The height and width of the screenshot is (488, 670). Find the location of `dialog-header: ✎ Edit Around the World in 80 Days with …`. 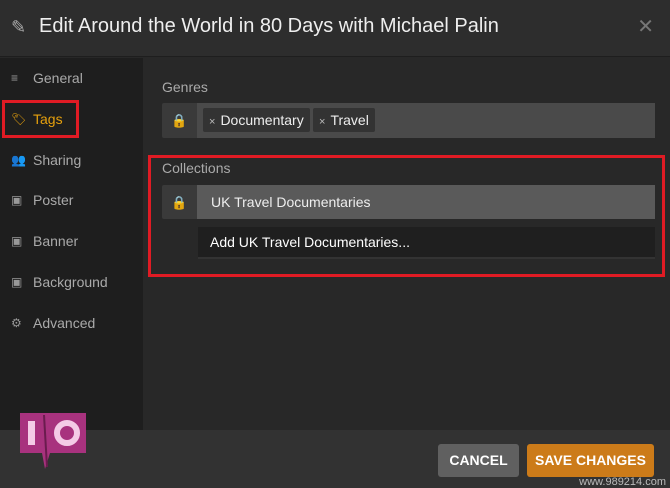

dialog-header: ✎ Edit Around the World in 80 Days with … is located at coordinates (335, 28).